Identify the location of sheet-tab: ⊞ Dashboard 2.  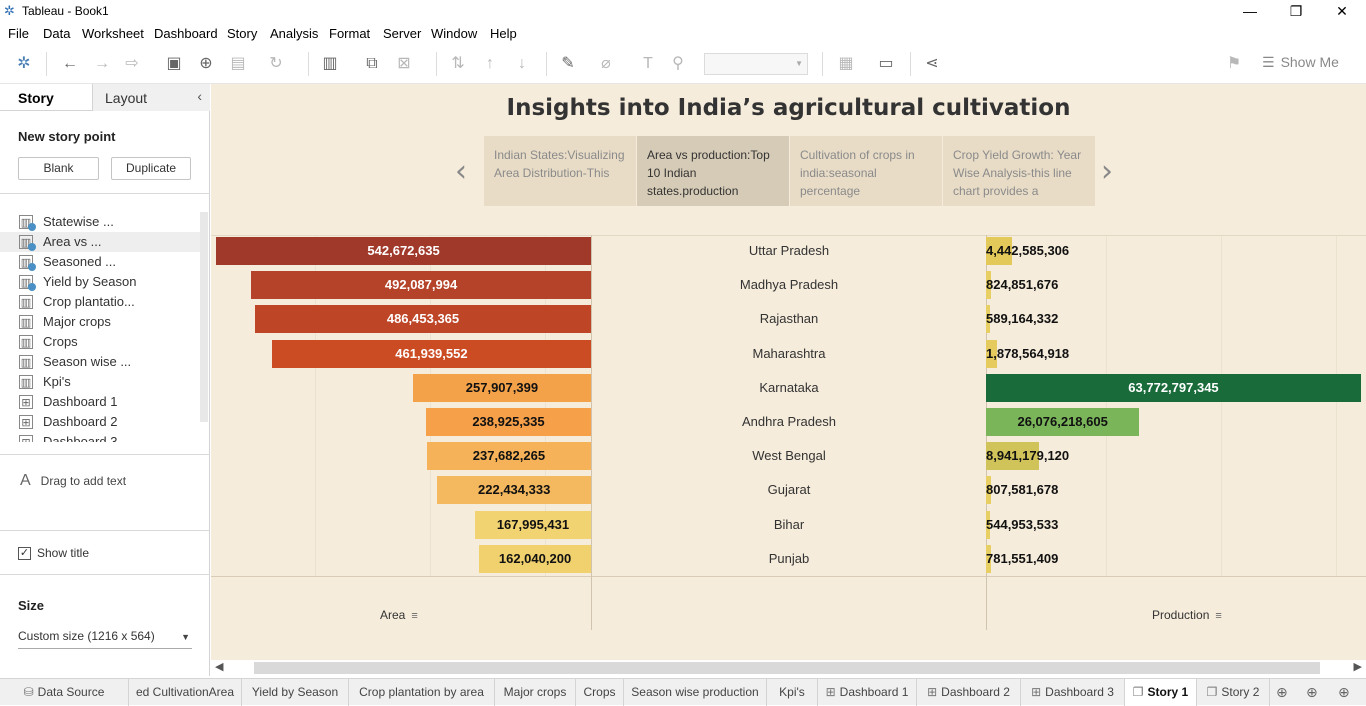
(969, 692).